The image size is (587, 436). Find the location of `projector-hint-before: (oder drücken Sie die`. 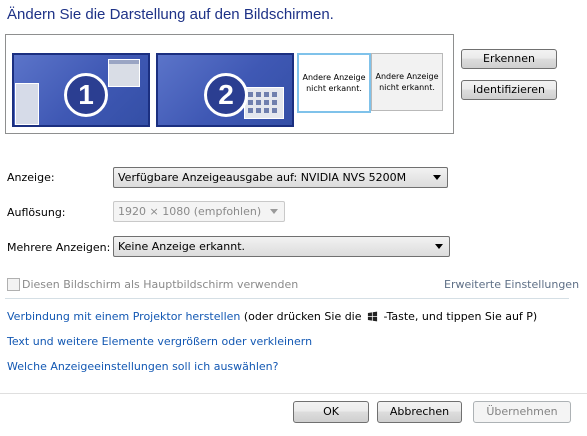

projector-hint-before: (oder drücken Sie die is located at coordinates (303, 316).